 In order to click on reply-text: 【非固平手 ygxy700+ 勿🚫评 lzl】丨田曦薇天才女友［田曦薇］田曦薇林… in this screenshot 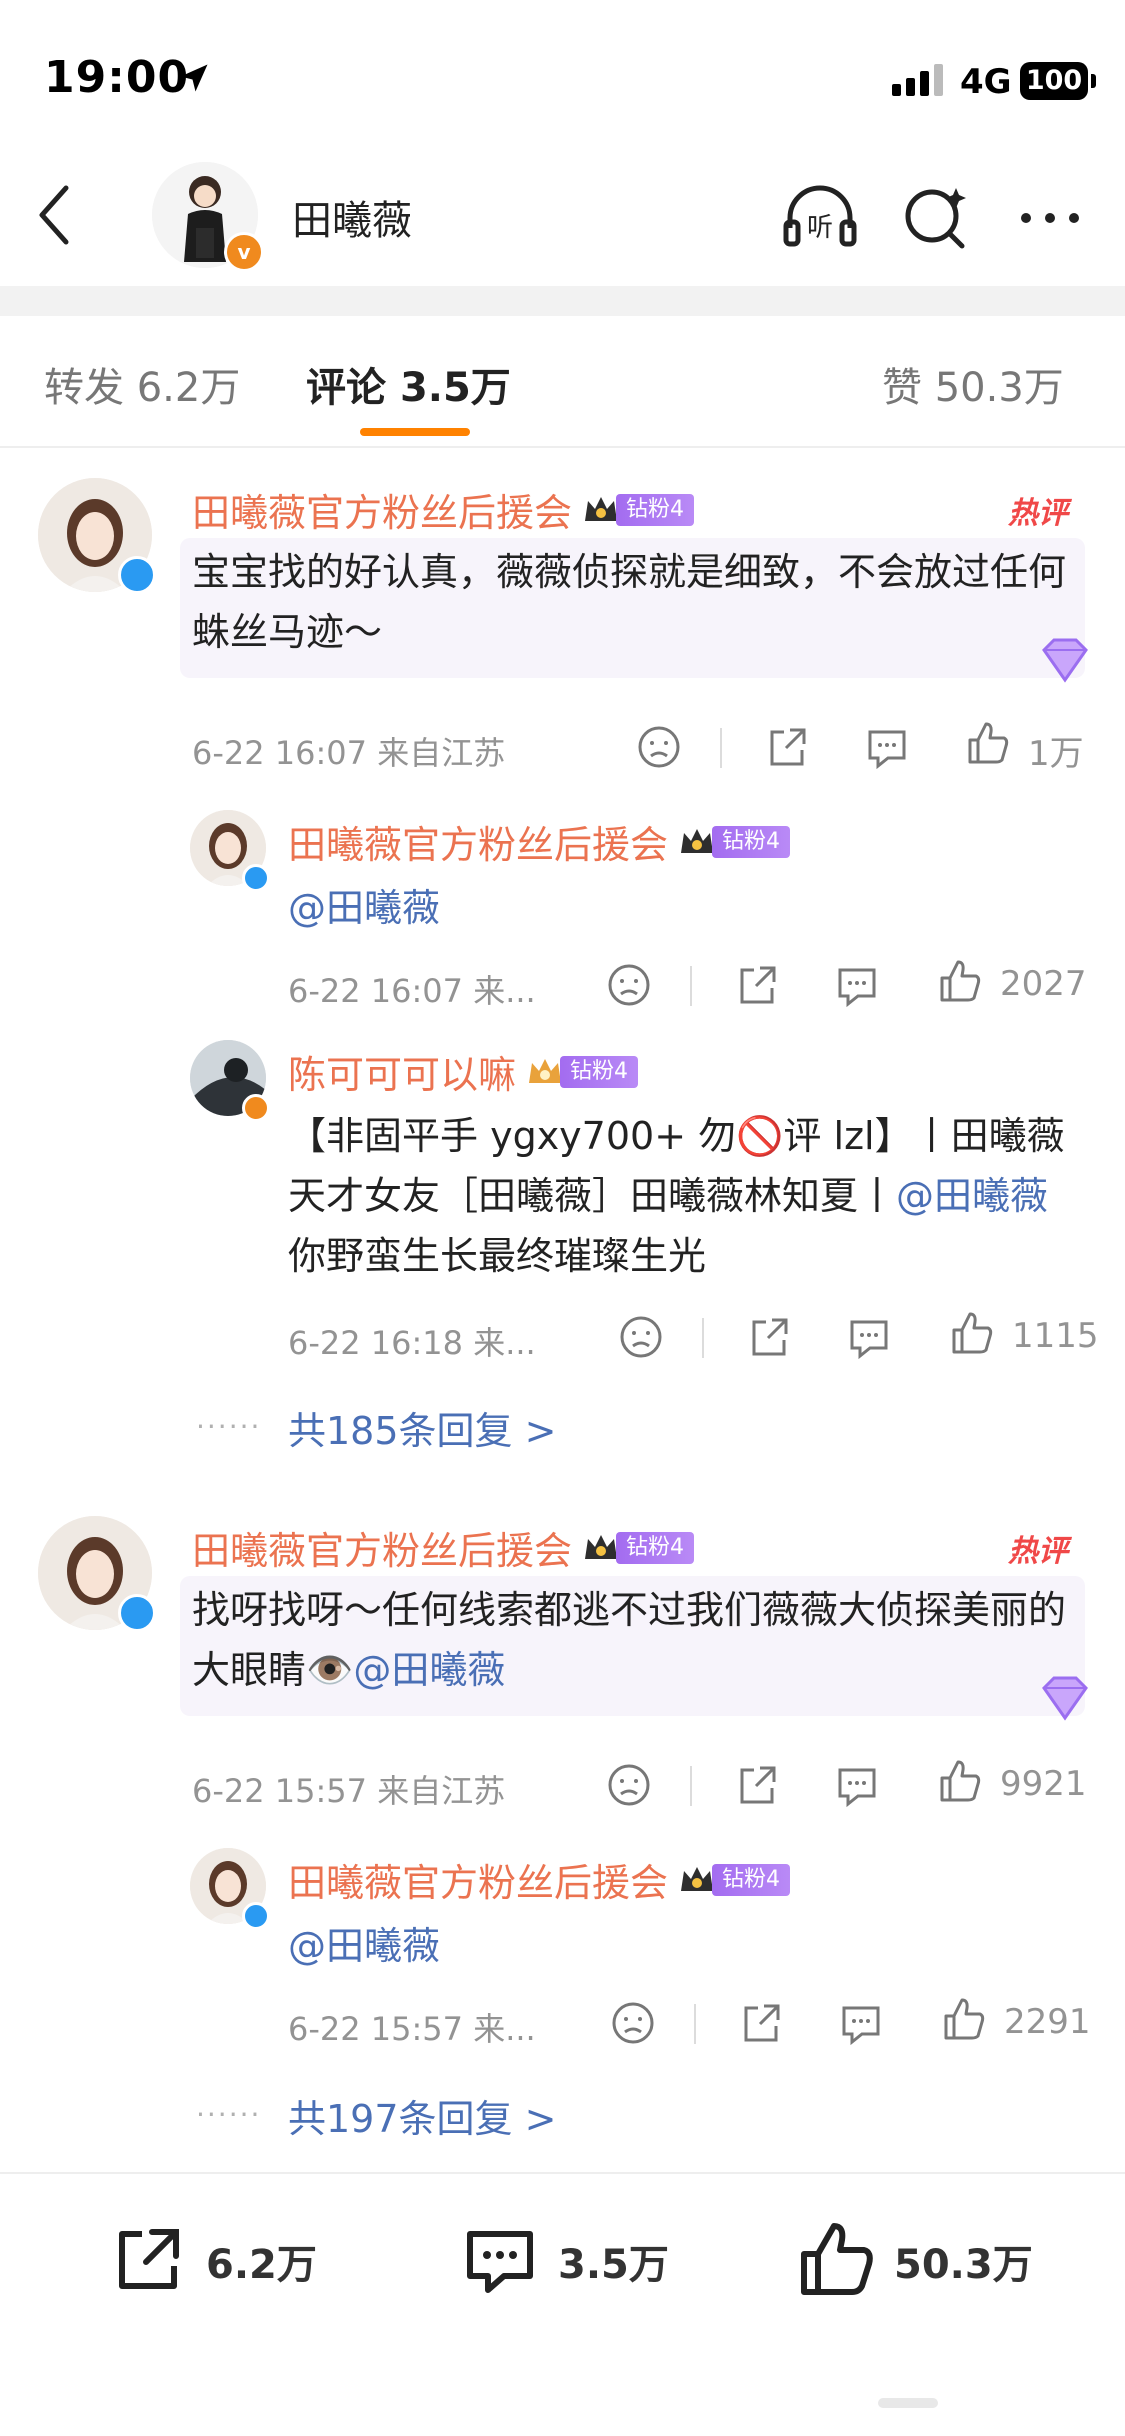, I will do `click(683, 1196)`.